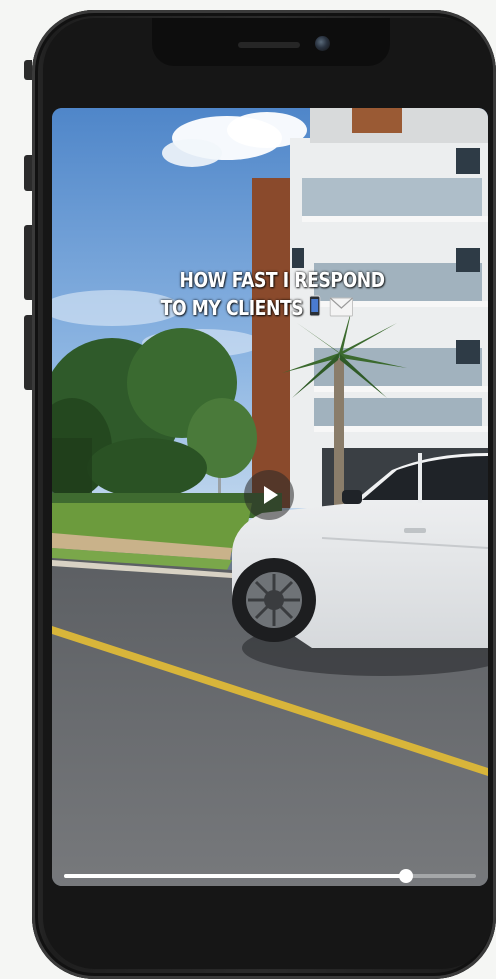 This screenshot has height=979, width=496. Describe the element at coordinates (232, 308) in the screenshot. I see `caption-line-2: TO MY CLIENTS` at that location.